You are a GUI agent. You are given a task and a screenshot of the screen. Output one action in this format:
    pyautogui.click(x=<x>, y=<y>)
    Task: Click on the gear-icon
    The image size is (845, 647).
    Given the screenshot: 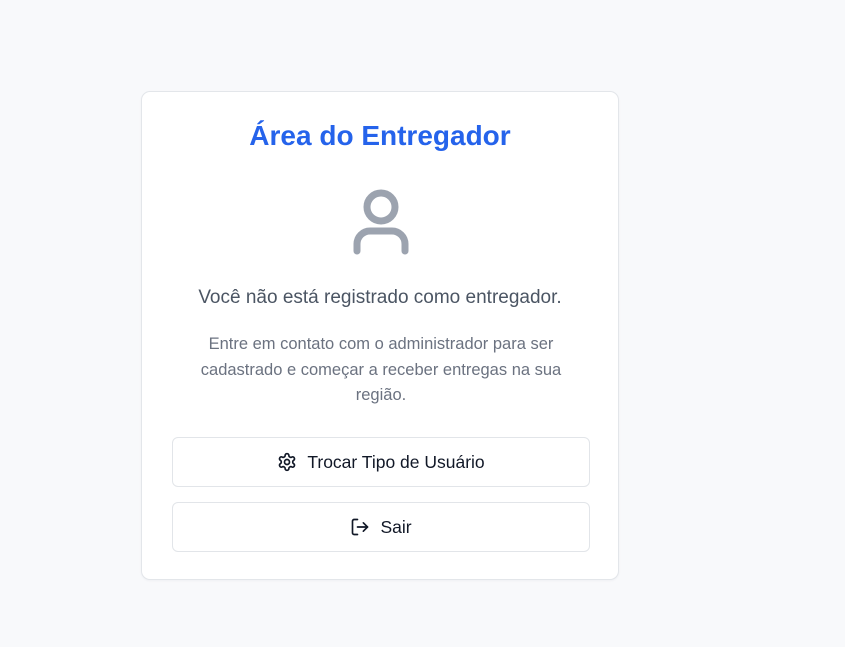 What is the action you would take?
    pyautogui.click(x=287, y=462)
    